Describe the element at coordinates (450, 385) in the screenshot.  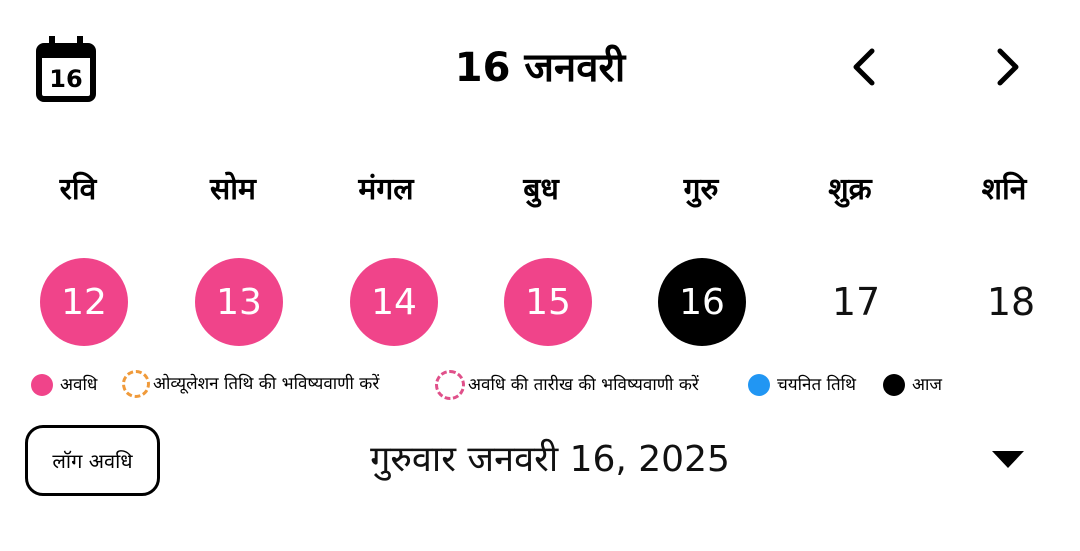
I see `prediction-dashed-circle-icon` at that location.